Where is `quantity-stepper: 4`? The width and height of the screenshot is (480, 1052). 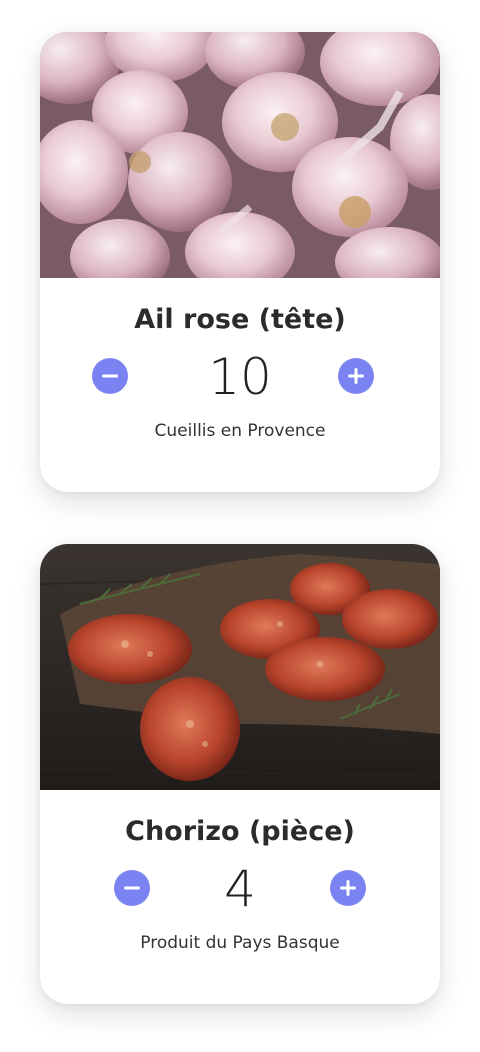 quantity-stepper: 4 is located at coordinates (240, 892).